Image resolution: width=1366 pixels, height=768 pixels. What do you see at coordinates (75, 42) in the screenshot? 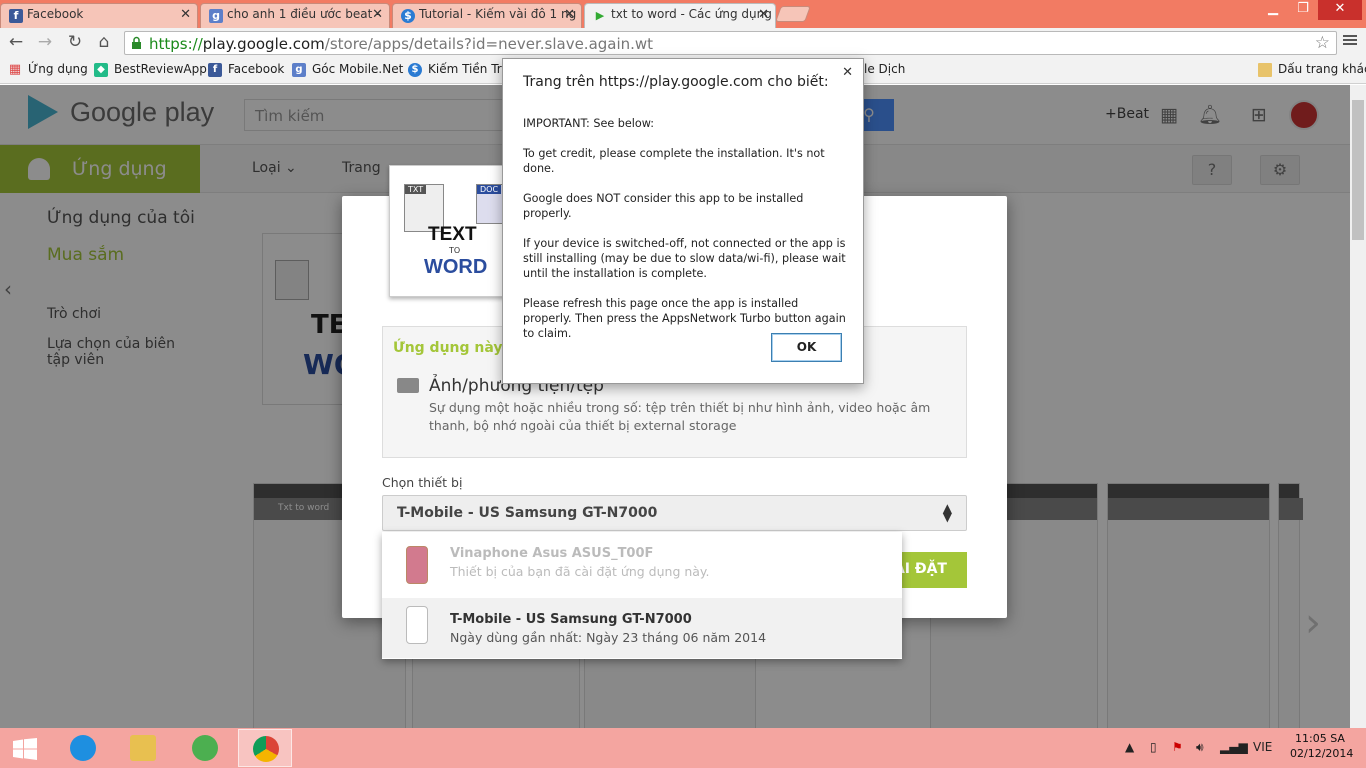
I see `reload-button: ↻` at bounding box center [75, 42].